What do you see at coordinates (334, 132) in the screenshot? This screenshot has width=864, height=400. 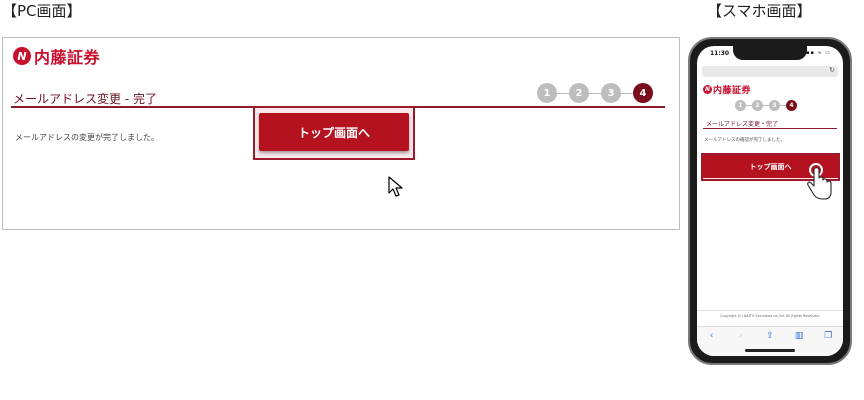 I see `top-page-button: トップ画面へ` at bounding box center [334, 132].